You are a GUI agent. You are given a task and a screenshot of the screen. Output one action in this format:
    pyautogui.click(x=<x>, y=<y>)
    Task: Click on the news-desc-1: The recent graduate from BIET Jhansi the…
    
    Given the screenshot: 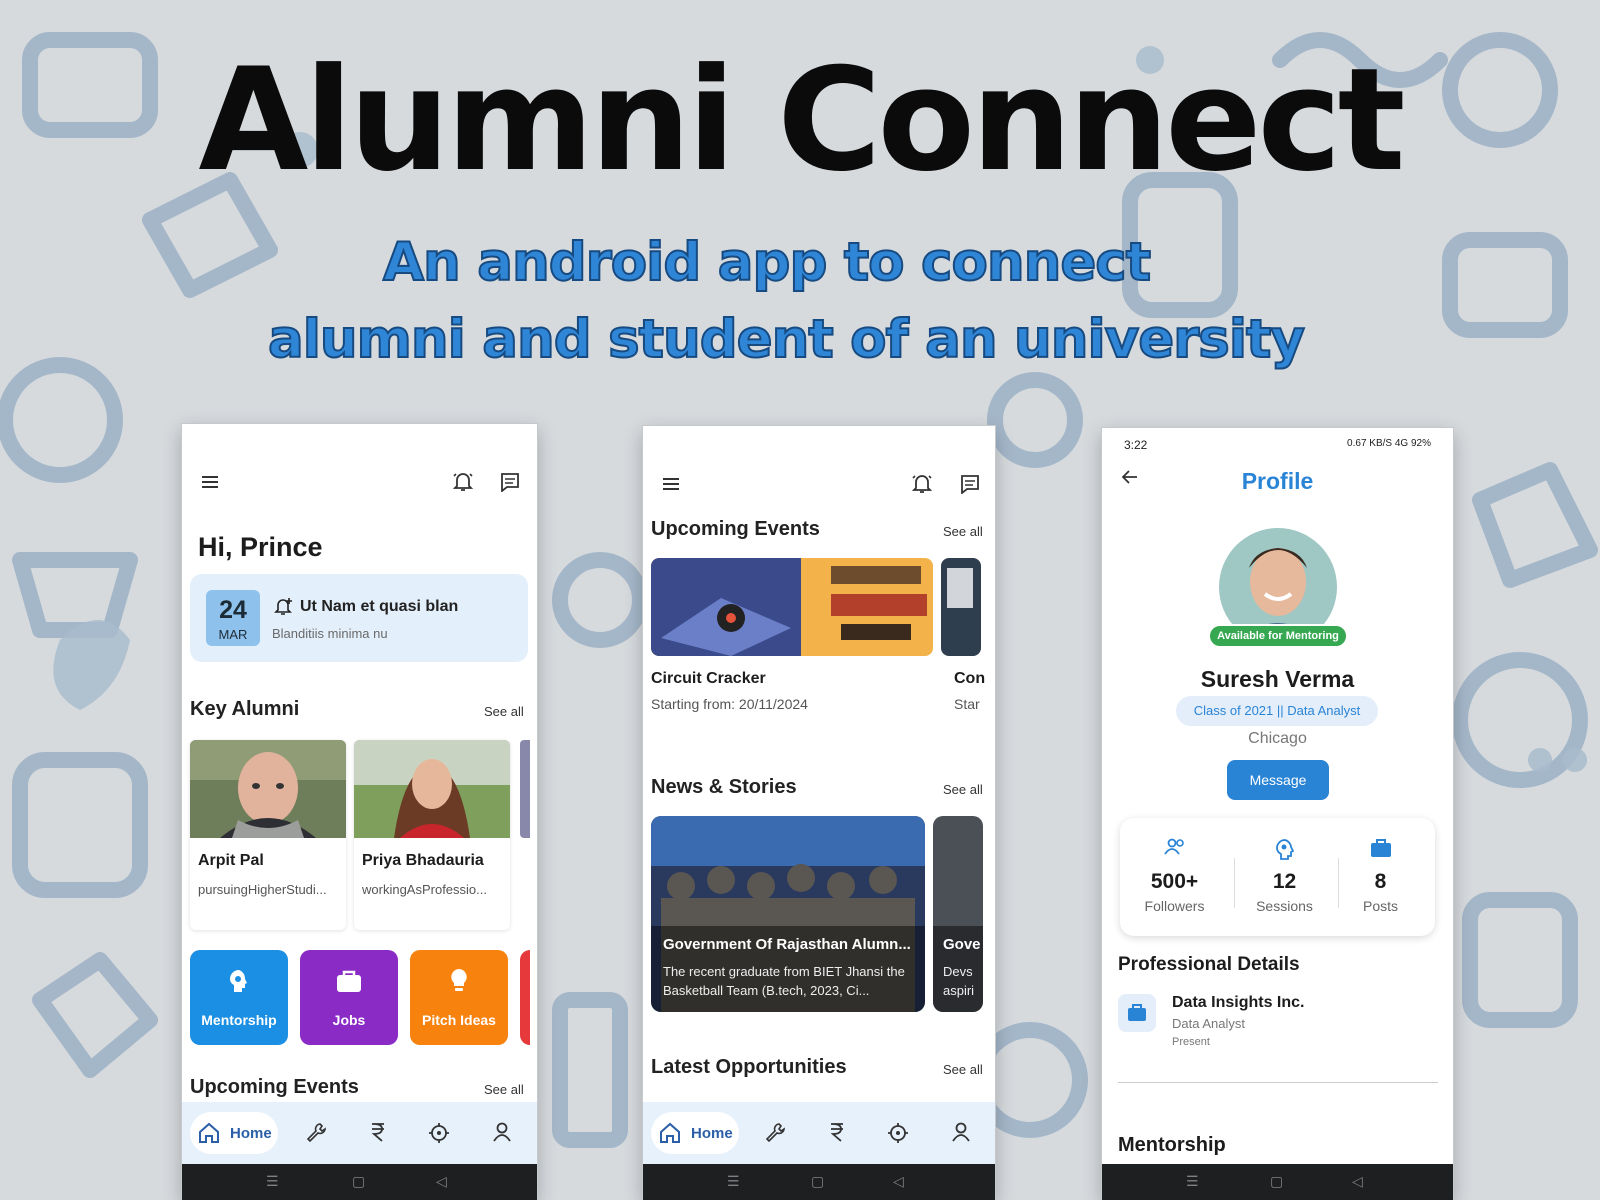 What is the action you would take?
    pyautogui.click(x=784, y=981)
    